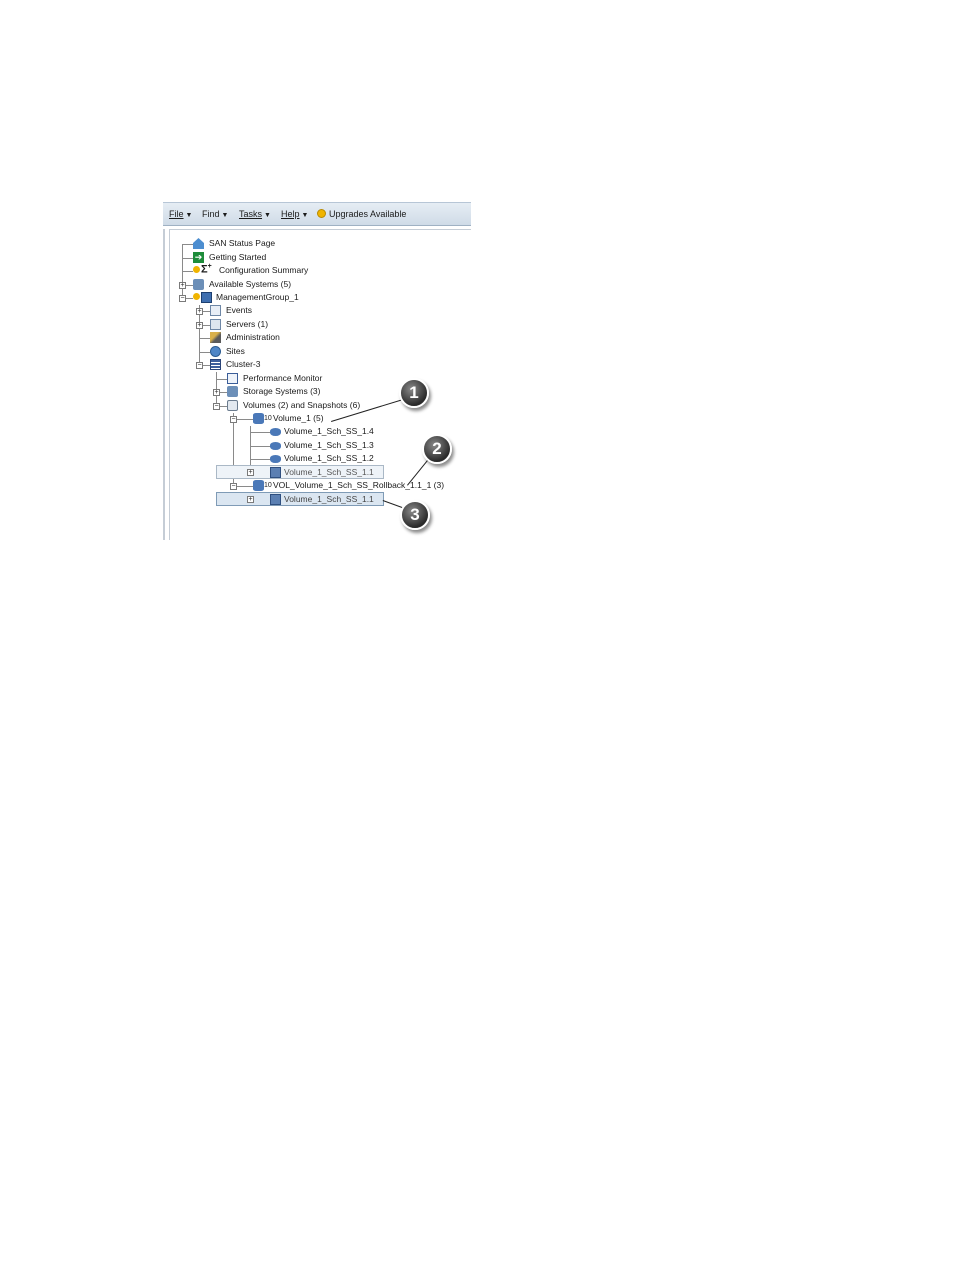 The height and width of the screenshot is (1270, 954). I want to click on callout-2: 2, so click(437, 449).